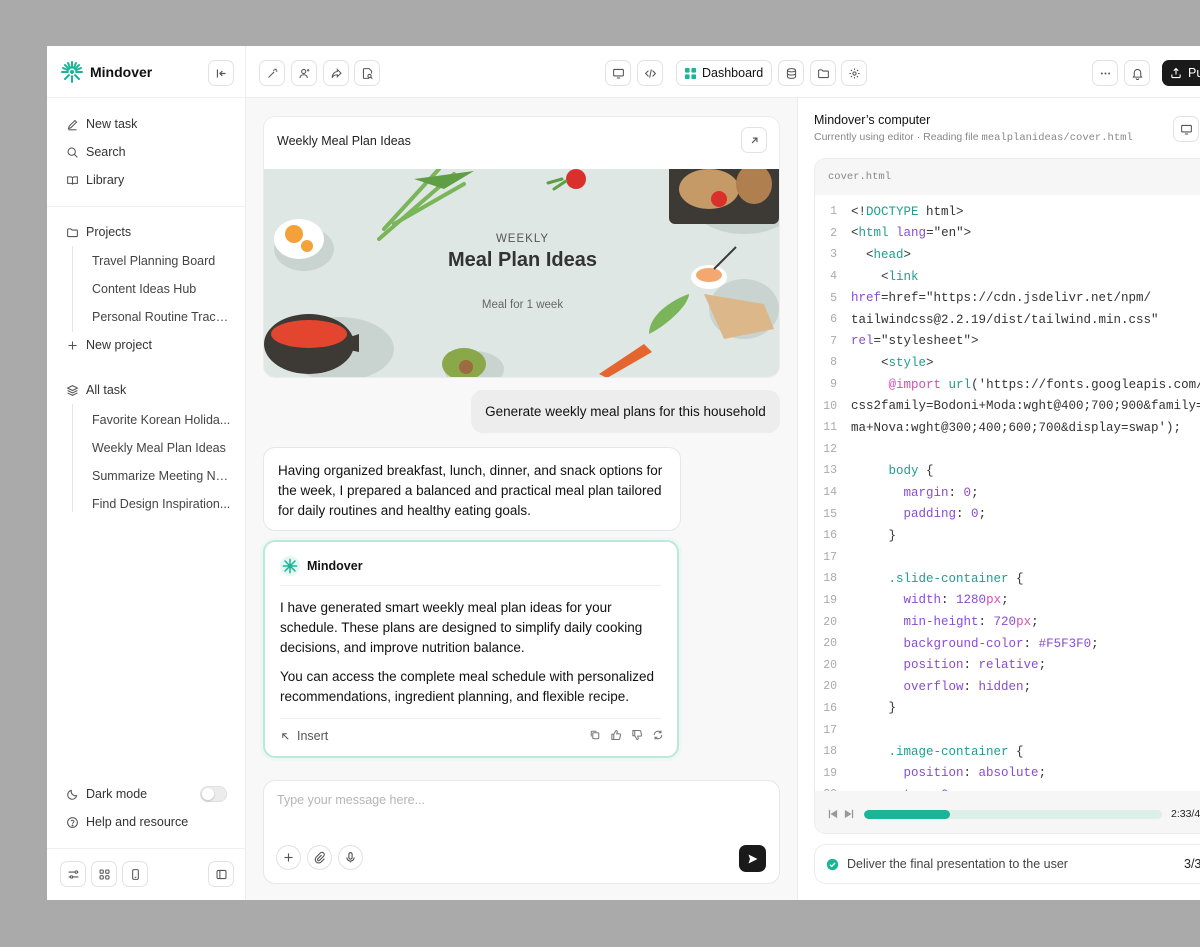 The width and height of the screenshot is (1200, 947). What do you see at coordinates (146, 97) in the screenshot?
I see `sidebar-divider` at bounding box center [146, 97].